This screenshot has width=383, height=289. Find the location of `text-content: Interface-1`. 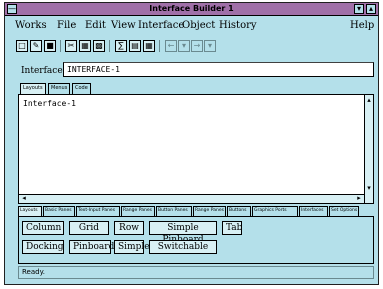

text-content: Interface-1 is located at coordinates (49, 103).